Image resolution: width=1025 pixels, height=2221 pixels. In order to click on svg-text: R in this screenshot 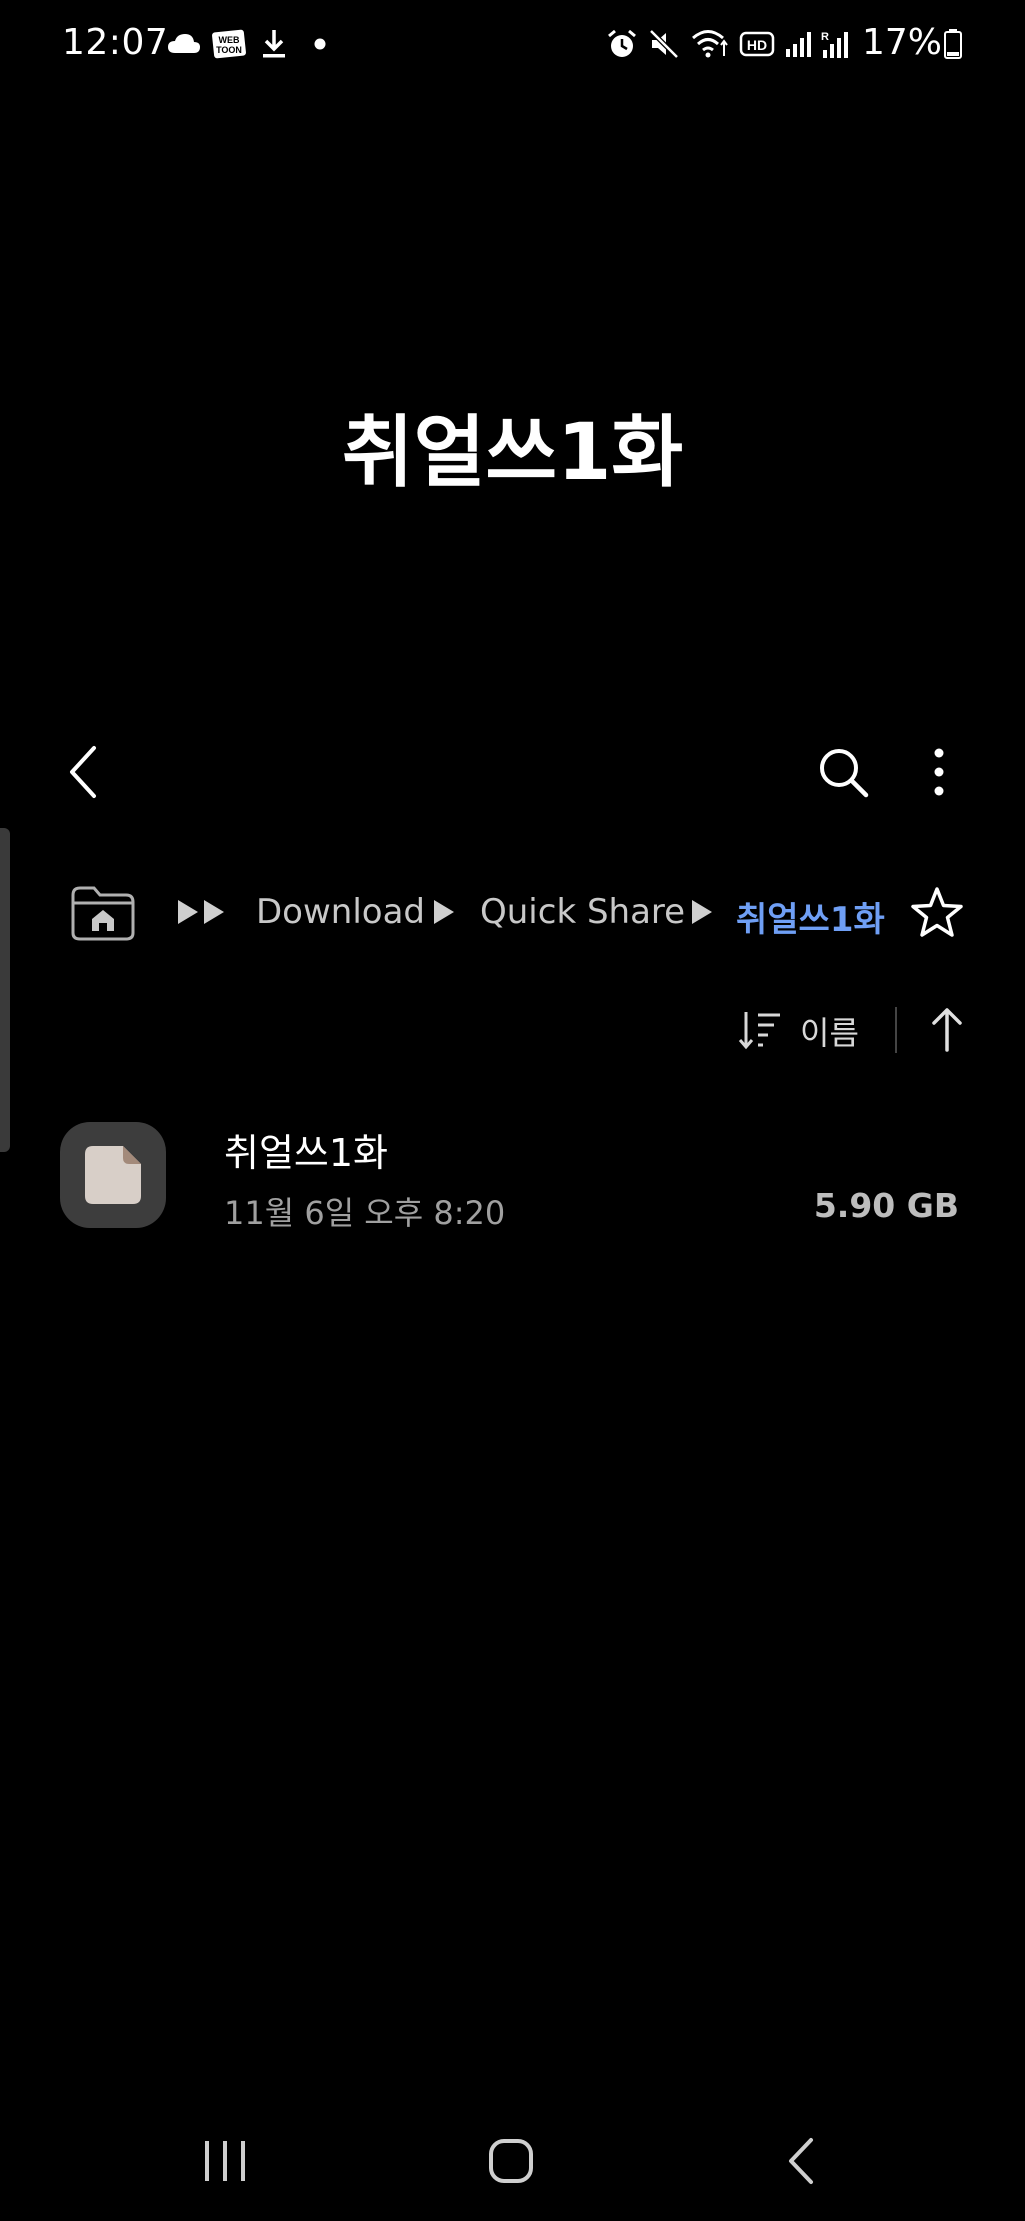, I will do `click(825, 37)`.